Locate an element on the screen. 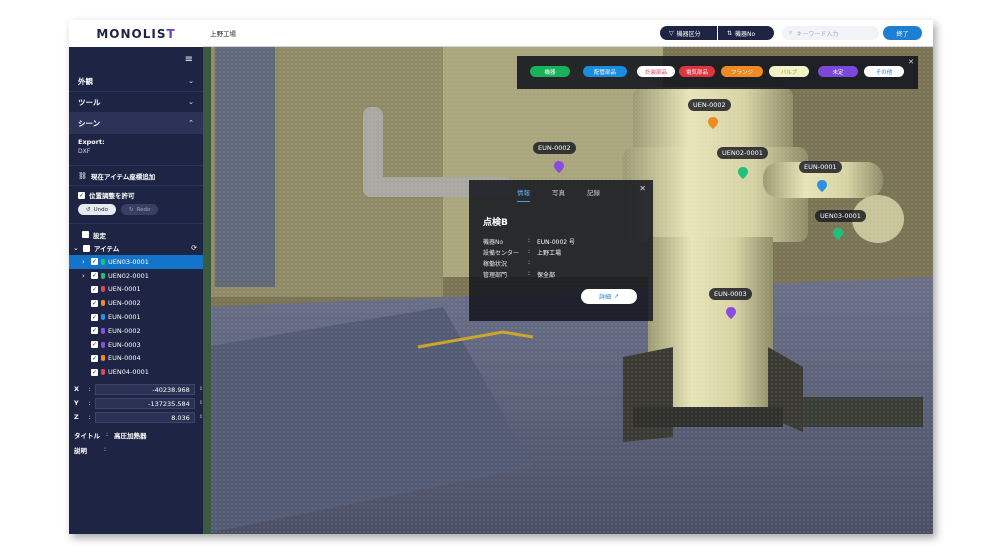  marker-label: EUN-0002 is located at coordinates (554, 148).